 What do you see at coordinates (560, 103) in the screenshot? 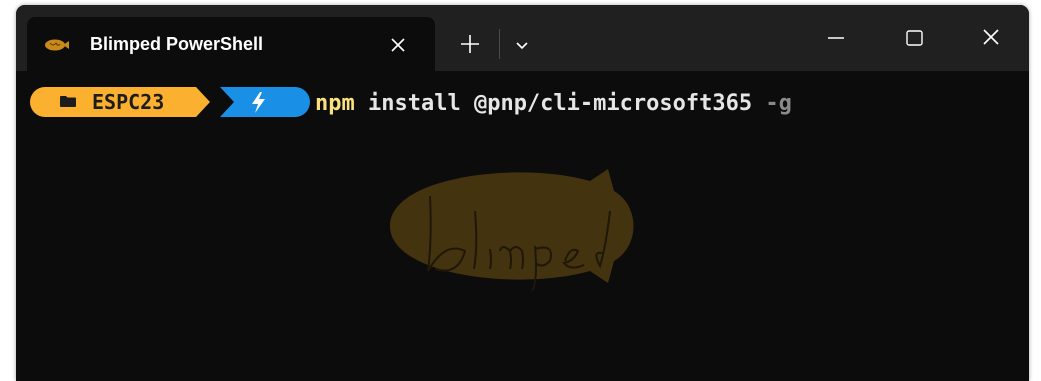
I see `command-arguments: install @pnp/cli-microsoft365` at bounding box center [560, 103].